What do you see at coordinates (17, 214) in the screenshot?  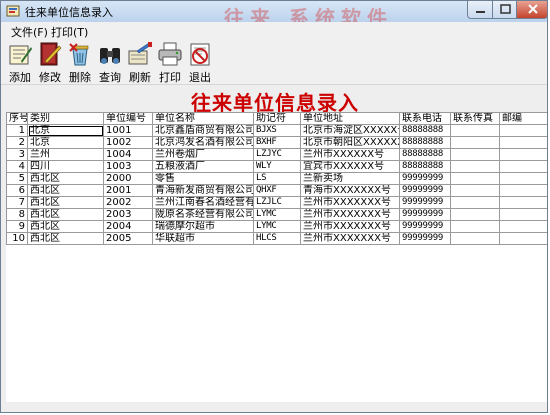 I see `table-cell: 8` at bounding box center [17, 214].